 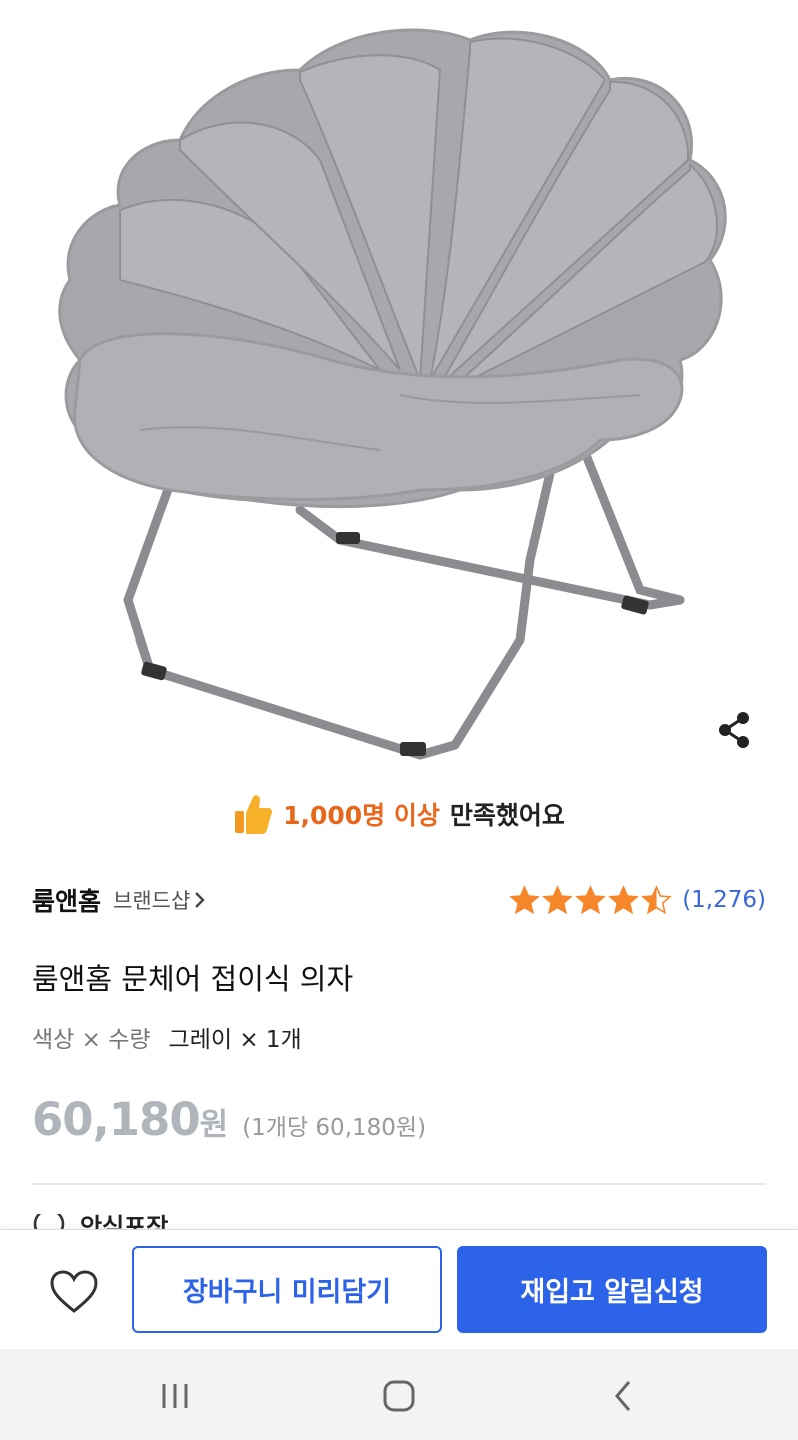 I want to click on heart-icon, so click(x=74, y=1291).